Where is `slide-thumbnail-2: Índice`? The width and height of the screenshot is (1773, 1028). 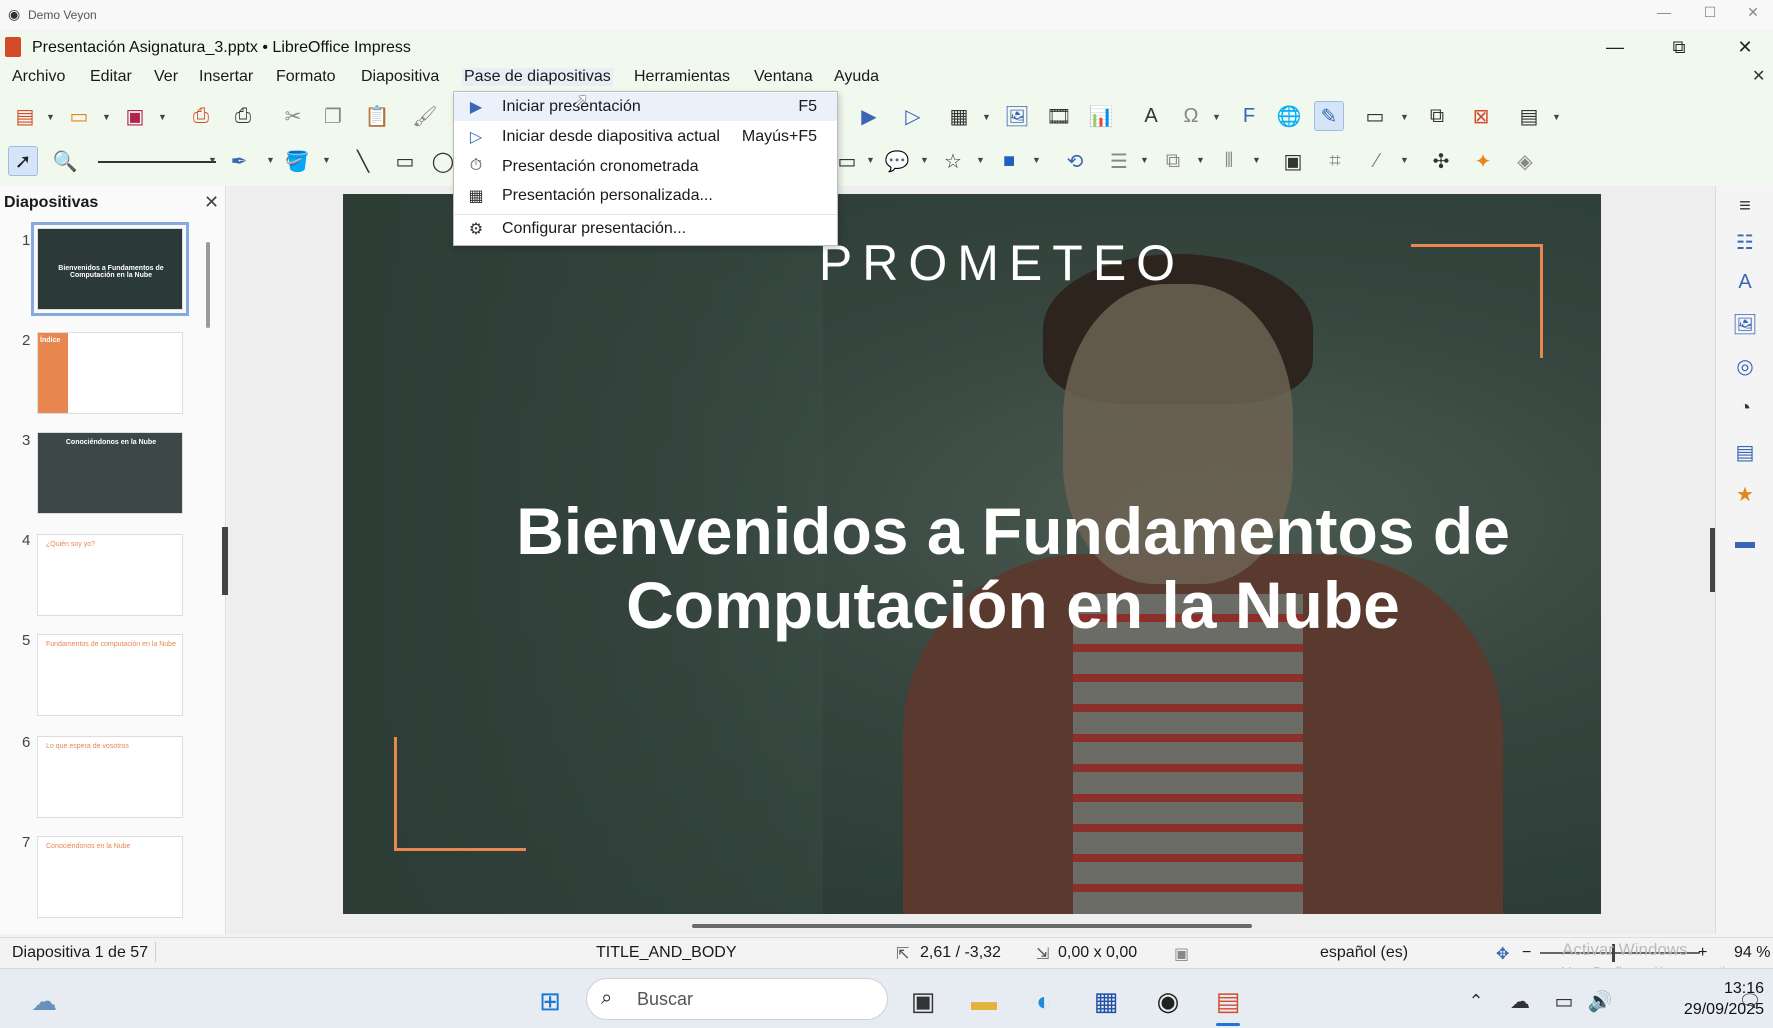 slide-thumbnail-2: Índice is located at coordinates (110, 373).